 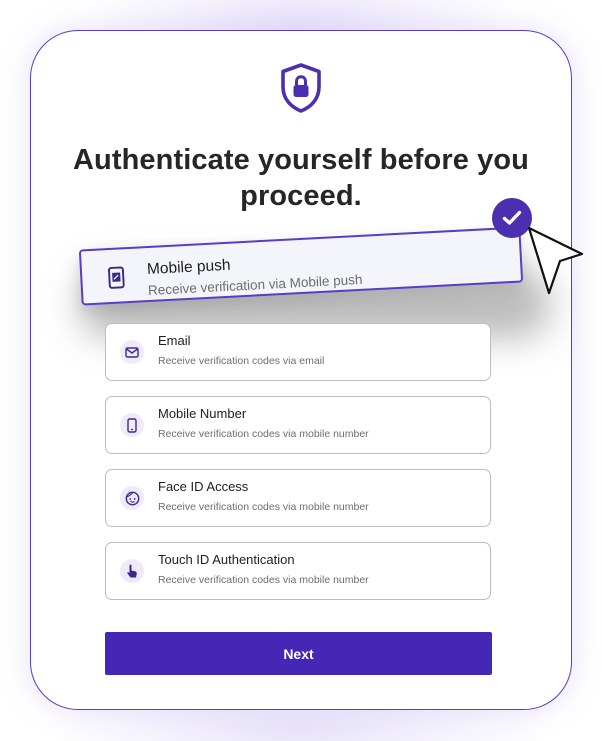 What do you see at coordinates (116, 277) in the screenshot?
I see `mobile-push-icon` at bounding box center [116, 277].